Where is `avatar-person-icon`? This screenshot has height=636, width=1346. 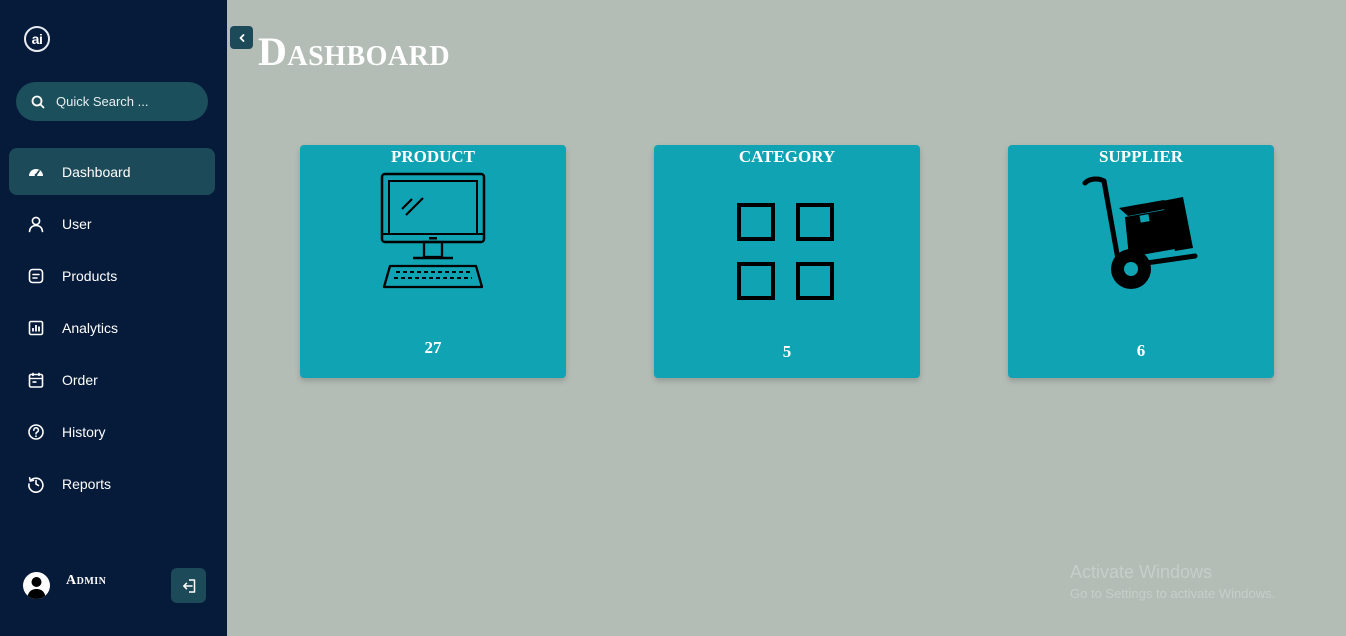
avatar-person-icon is located at coordinates (36, 588).